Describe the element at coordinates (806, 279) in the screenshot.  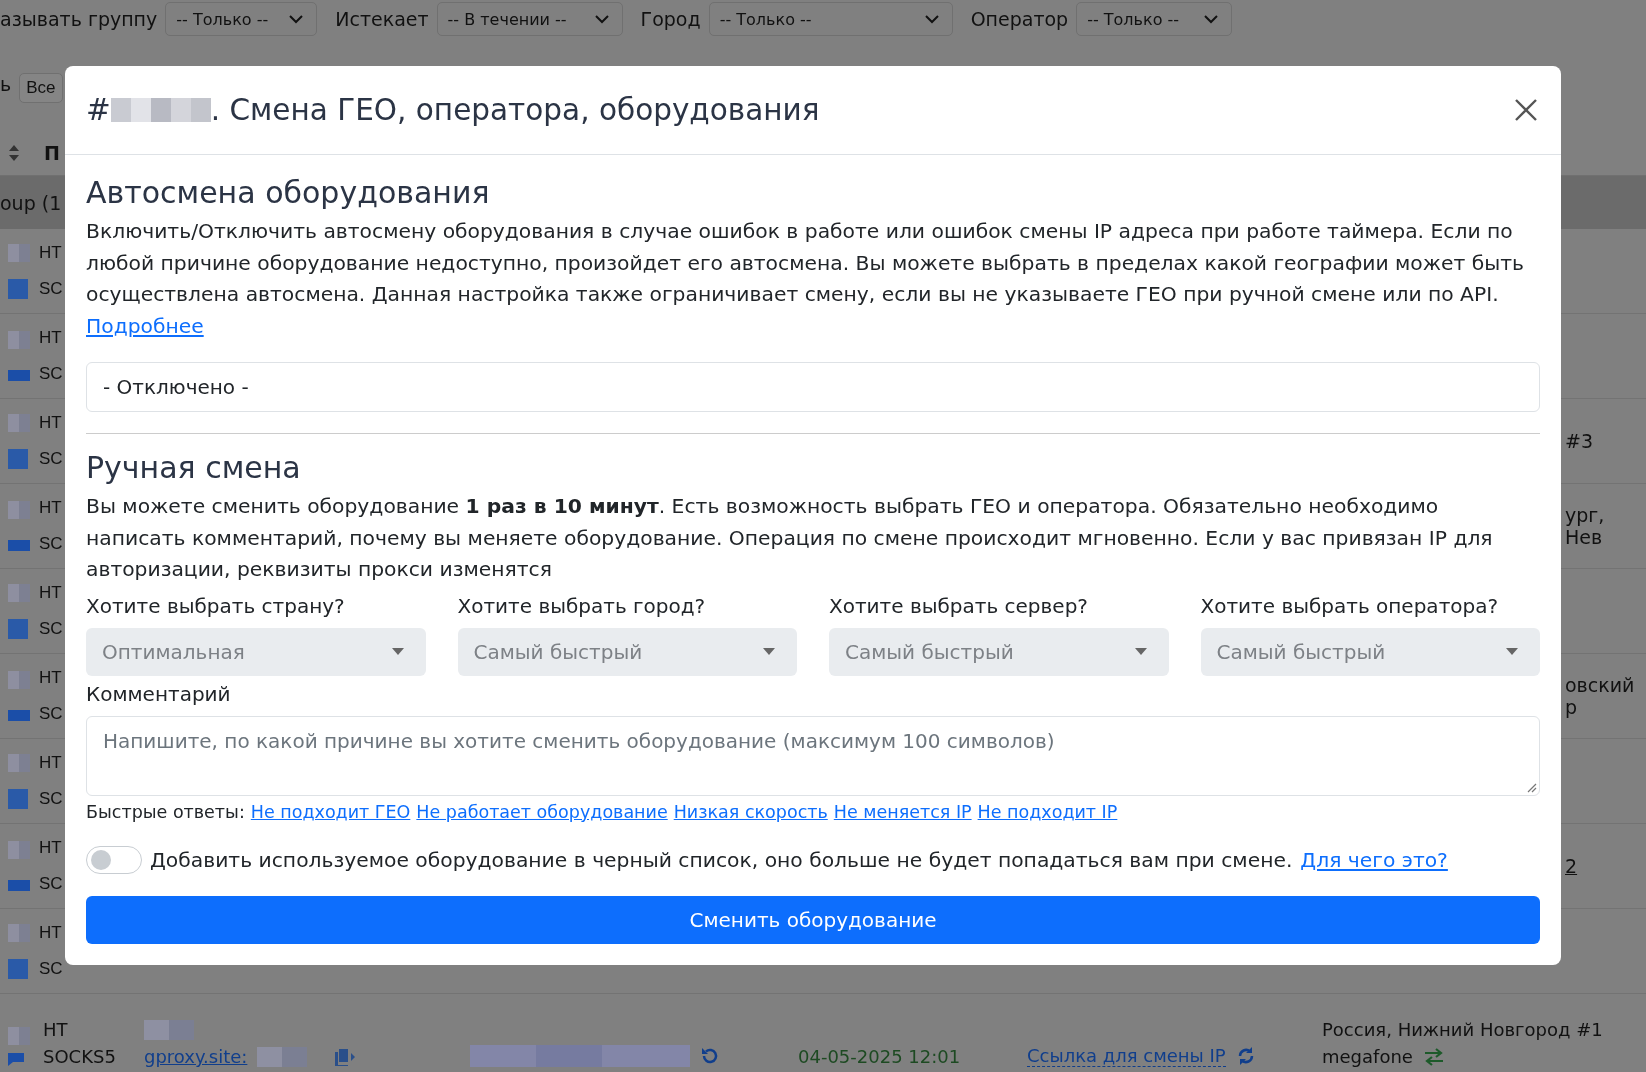
I see `section-description: Включить/Отключить автосмену оборудования в случае ошибок в работе или ошибок смены IP адреса при работе таймера. Если по любой причине оборудование недоступно, произойдет его автосмена. Вы можете выбрать в пределах какой географии может быть осуществлена автосмена. Данная настройка также ограничивает смену, если вы не указываете ГЕО при ручной смене или по API. Подробнее` at that location.